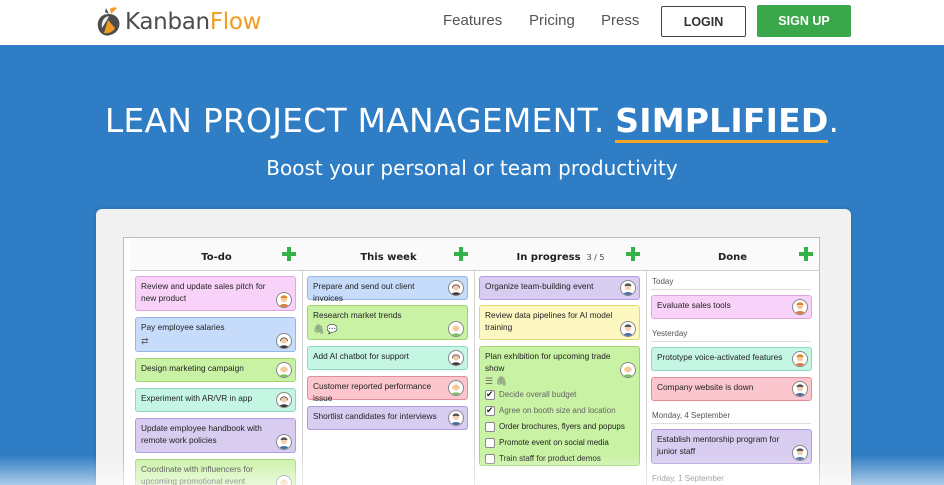 The width and height of the screenshot is (944, 485). I want to click on checklist-item: Promote event on social media, so click(547, 443).